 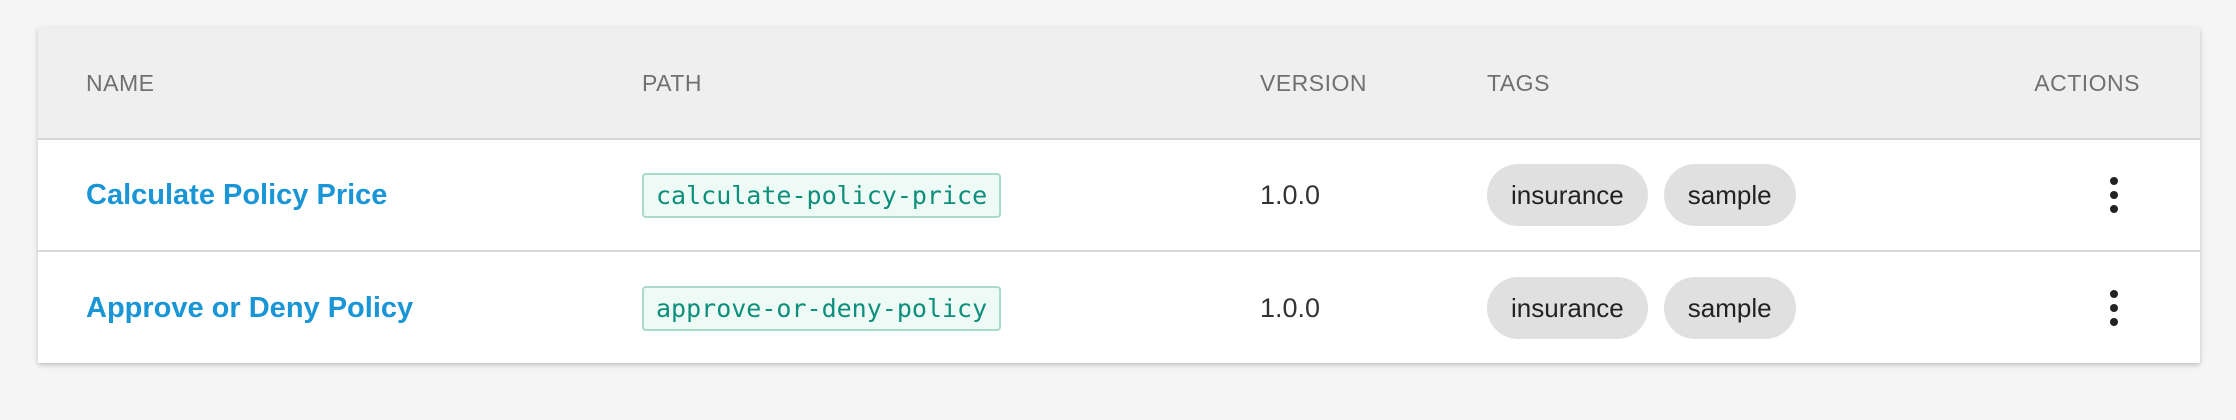 What do you see at coordinates (236, 195) in the screenshot?
I see `decision-name-link: Calculate Policy Price` at bounding box center [236, 195].